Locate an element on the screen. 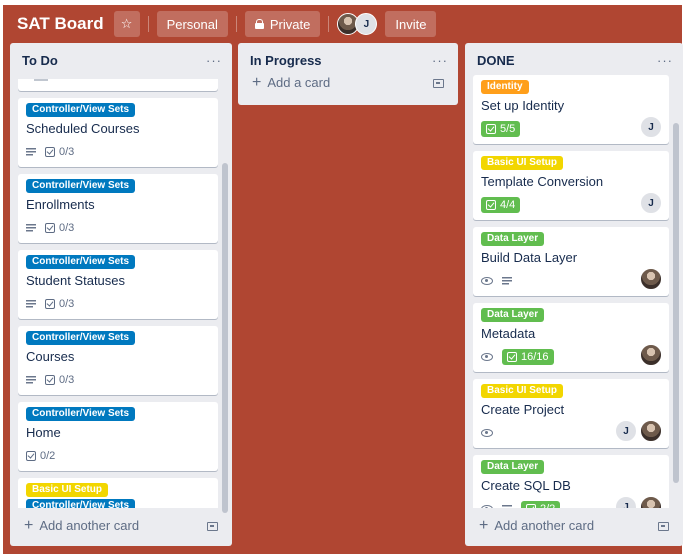  card-title: Scheduled Courses is located at coordinates (83, 128).